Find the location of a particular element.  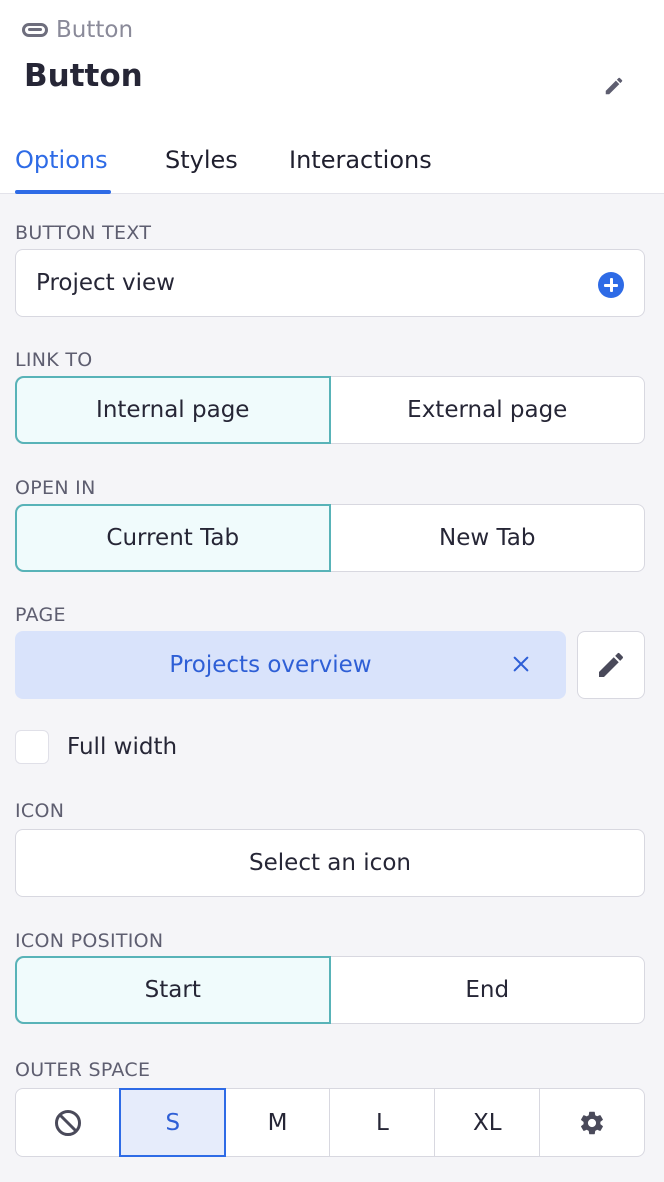

gear-icon is located at coordinates (592, 1122).